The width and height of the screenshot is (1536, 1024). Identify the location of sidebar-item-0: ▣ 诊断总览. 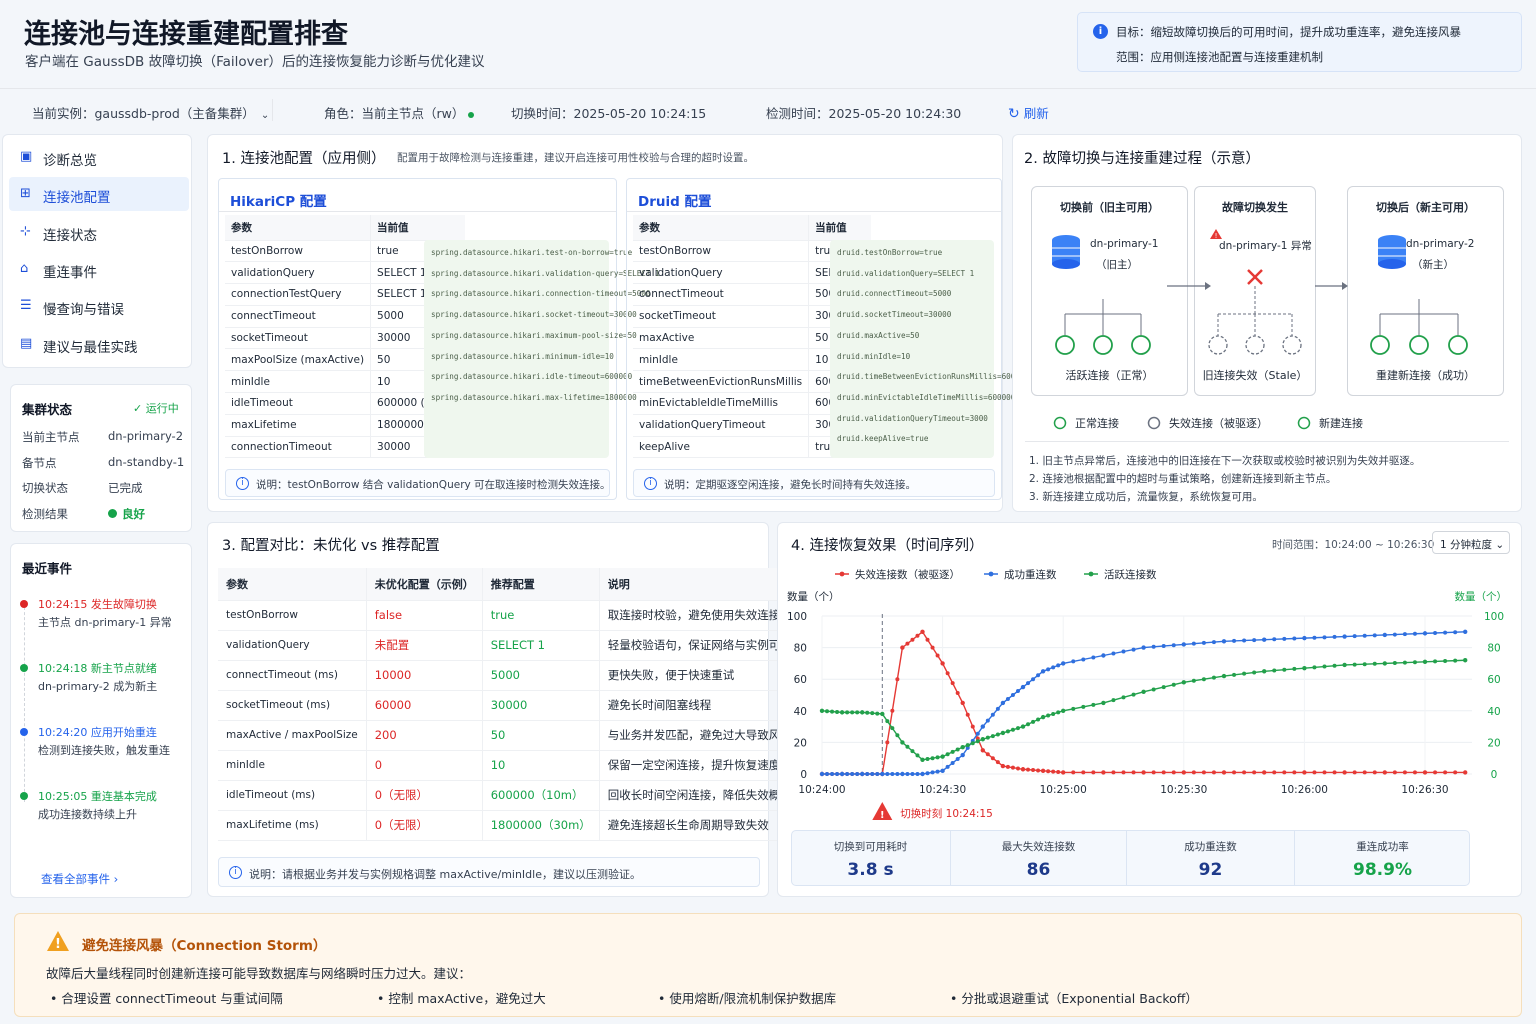
(99, 157).